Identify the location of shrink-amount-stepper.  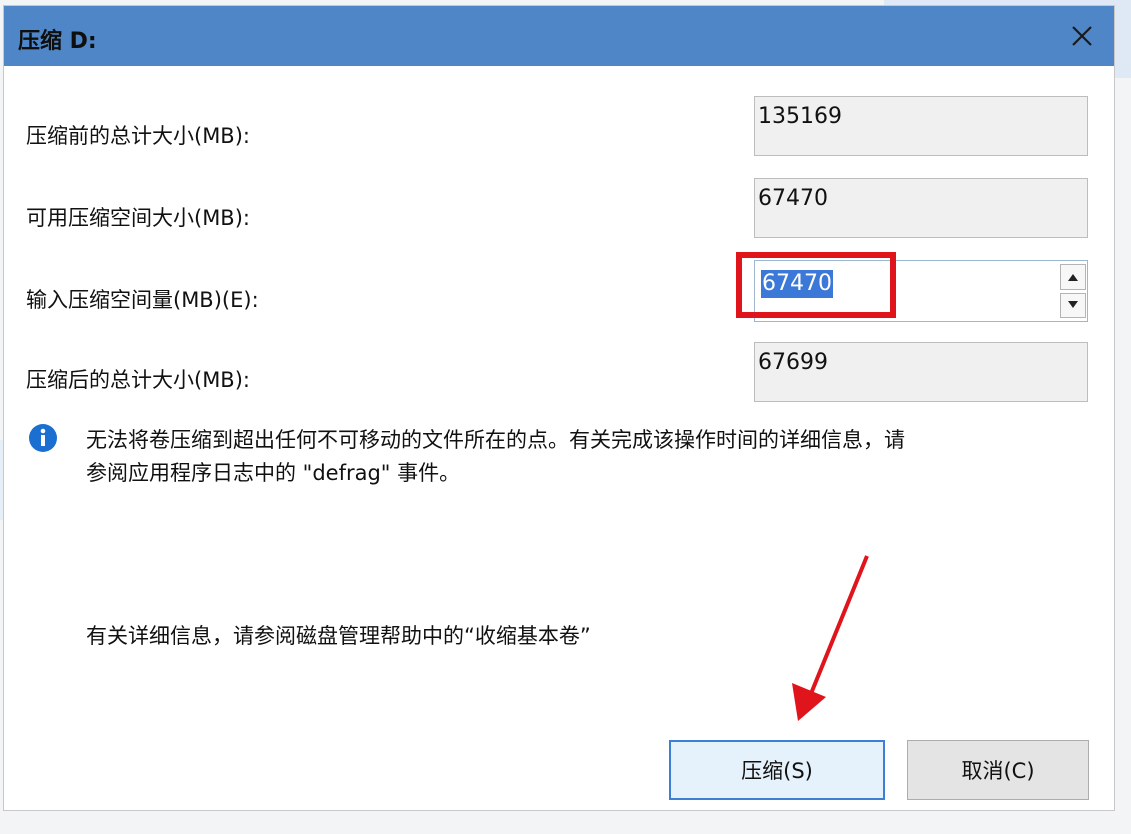
(1073, 291).